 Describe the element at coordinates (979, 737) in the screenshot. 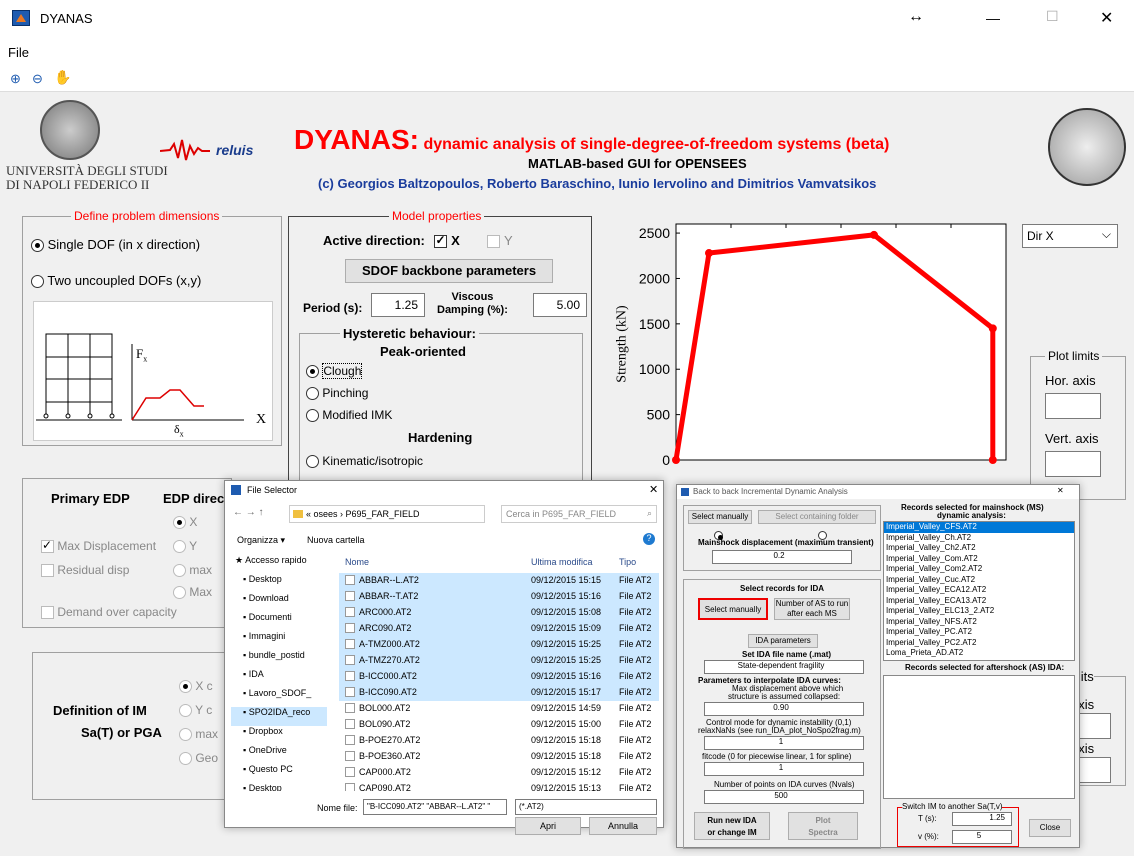

I see `as-records-list` at that location.